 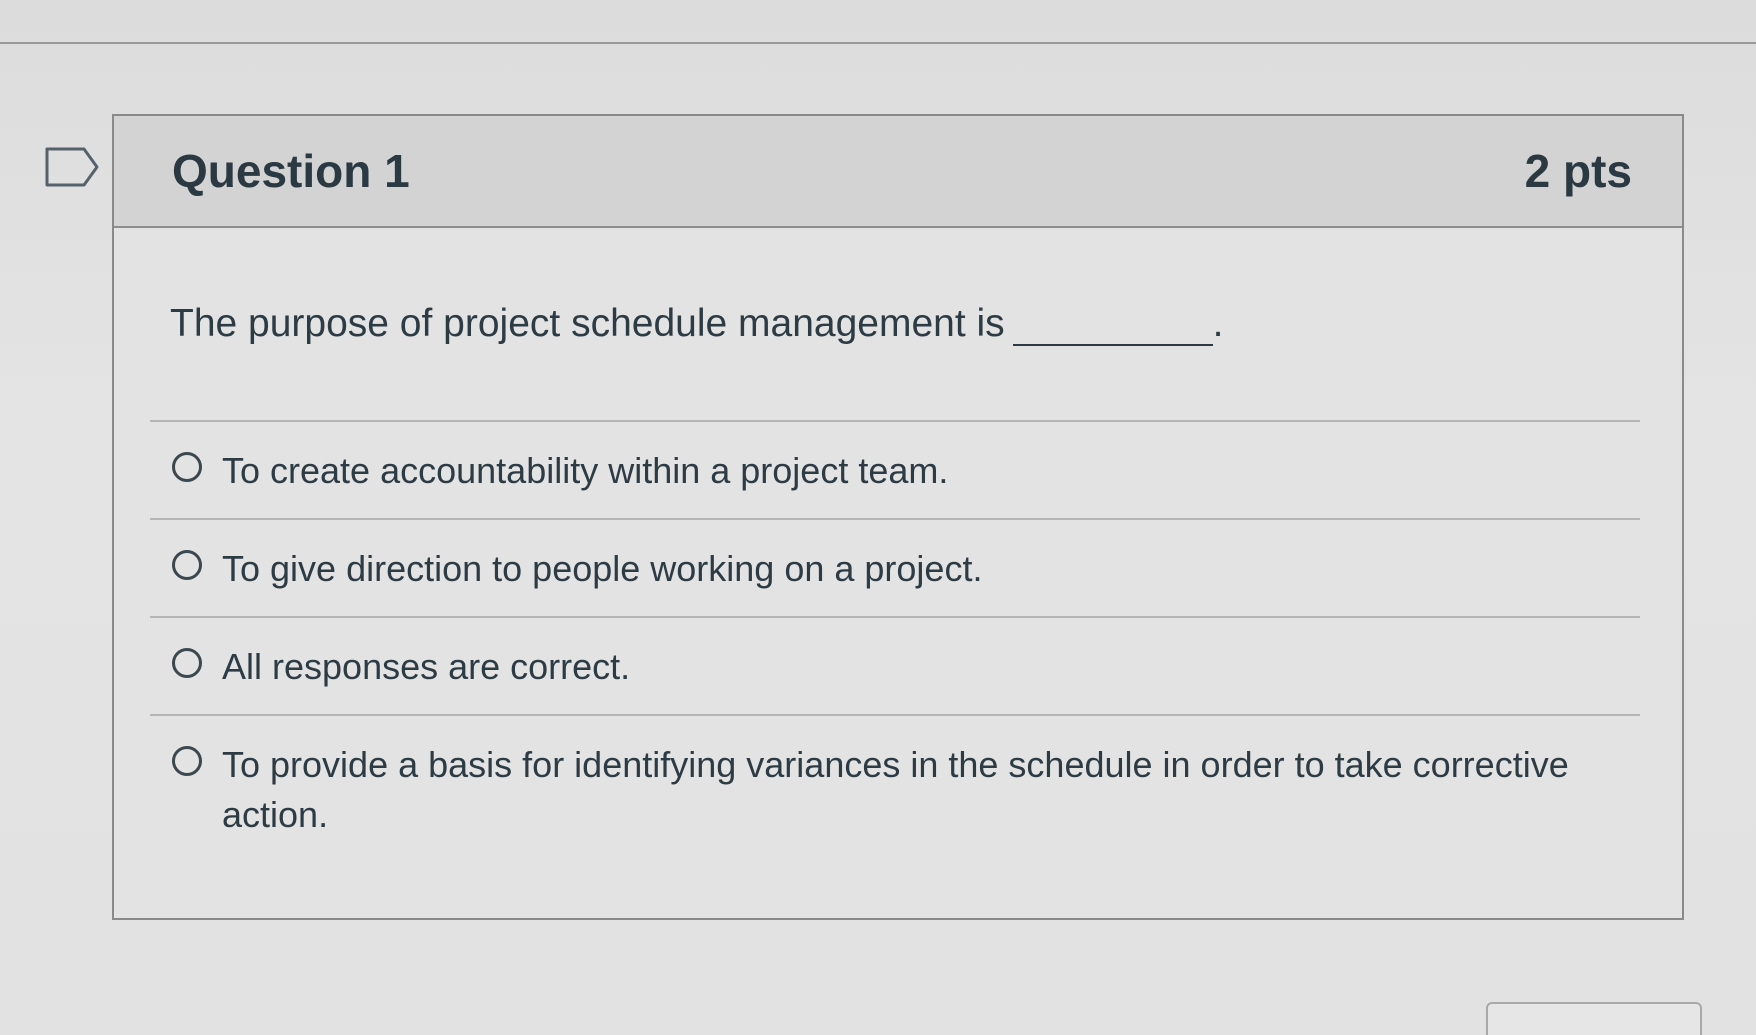 I want to click on question-points: 2 pts, so click(x=1578, y=171).